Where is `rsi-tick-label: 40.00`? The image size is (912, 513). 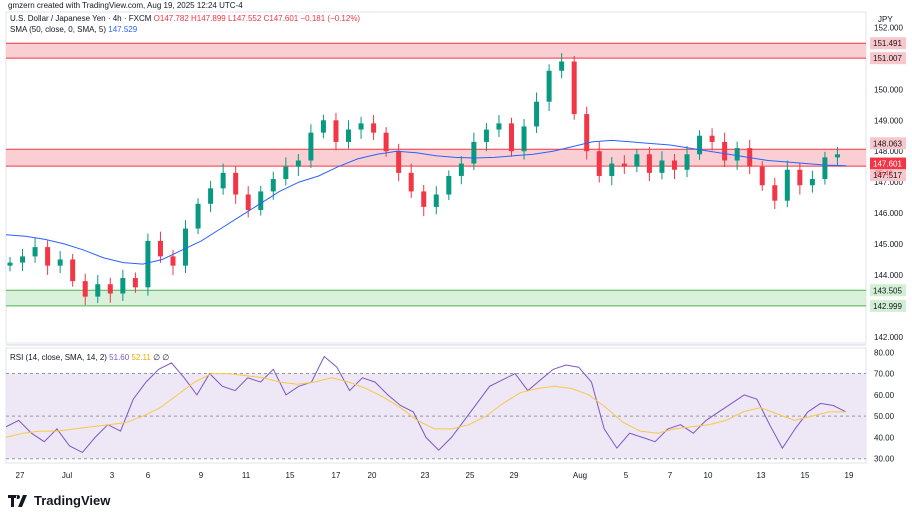
rsi-tick-label: 40.00 is located at coordinates (884, 437).